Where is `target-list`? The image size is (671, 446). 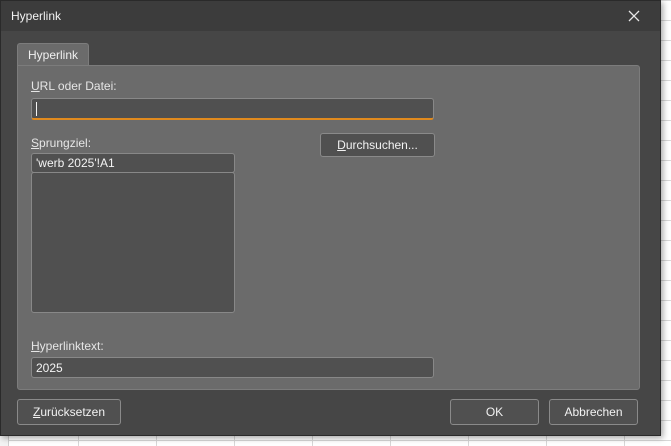
target-list is located at coordinates (133, 242).